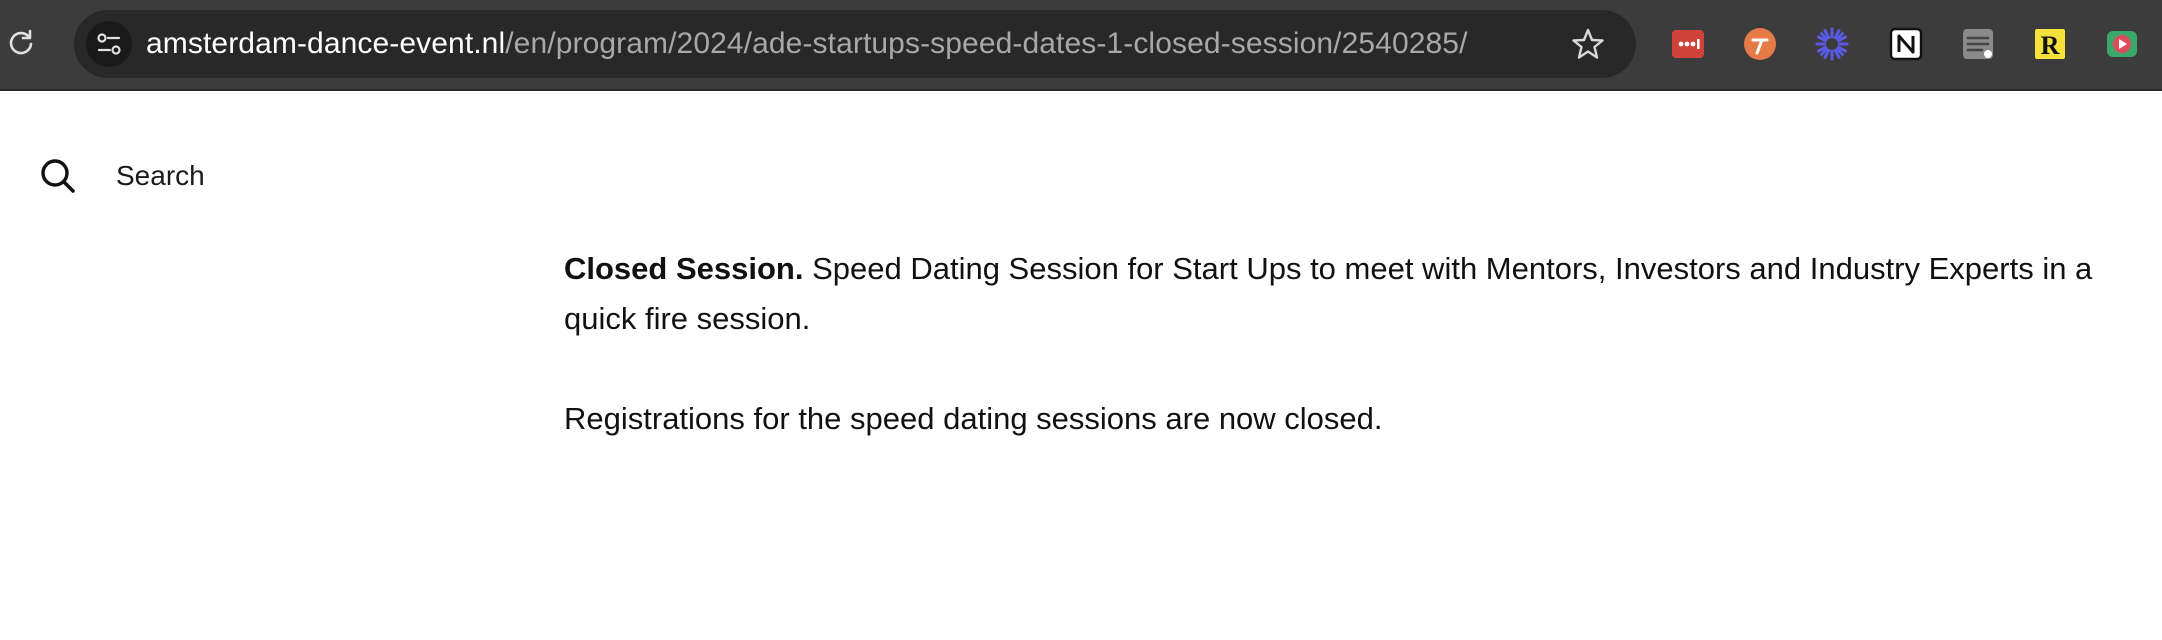 The width and height of the screenshot is (2162, 640). What do you see at coordinates (58, 176) in the screenshot?
I see `search-icon` at bounding box center [58, 176].